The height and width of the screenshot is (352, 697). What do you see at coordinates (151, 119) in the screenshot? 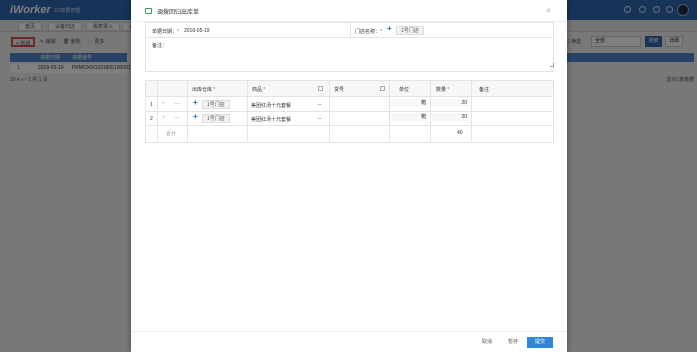
I see `row-index: 2` at bounding box center [151, 119].